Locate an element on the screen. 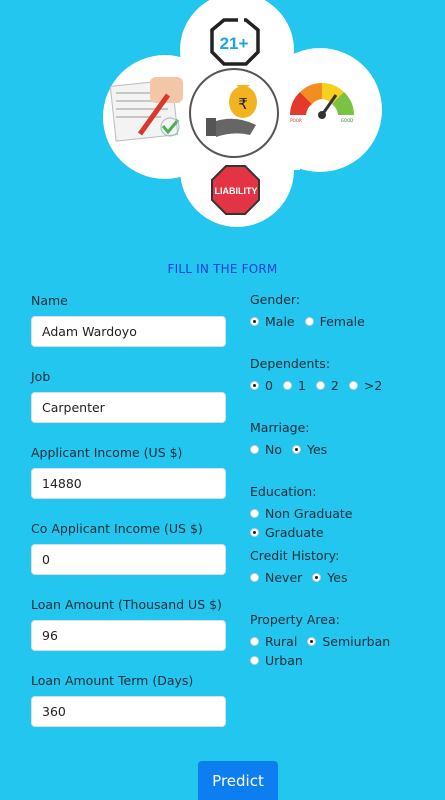 This screenshot has width=445, height=800. education-group: Education: Non Graduate Graduate is located at coordinates (345, 516).